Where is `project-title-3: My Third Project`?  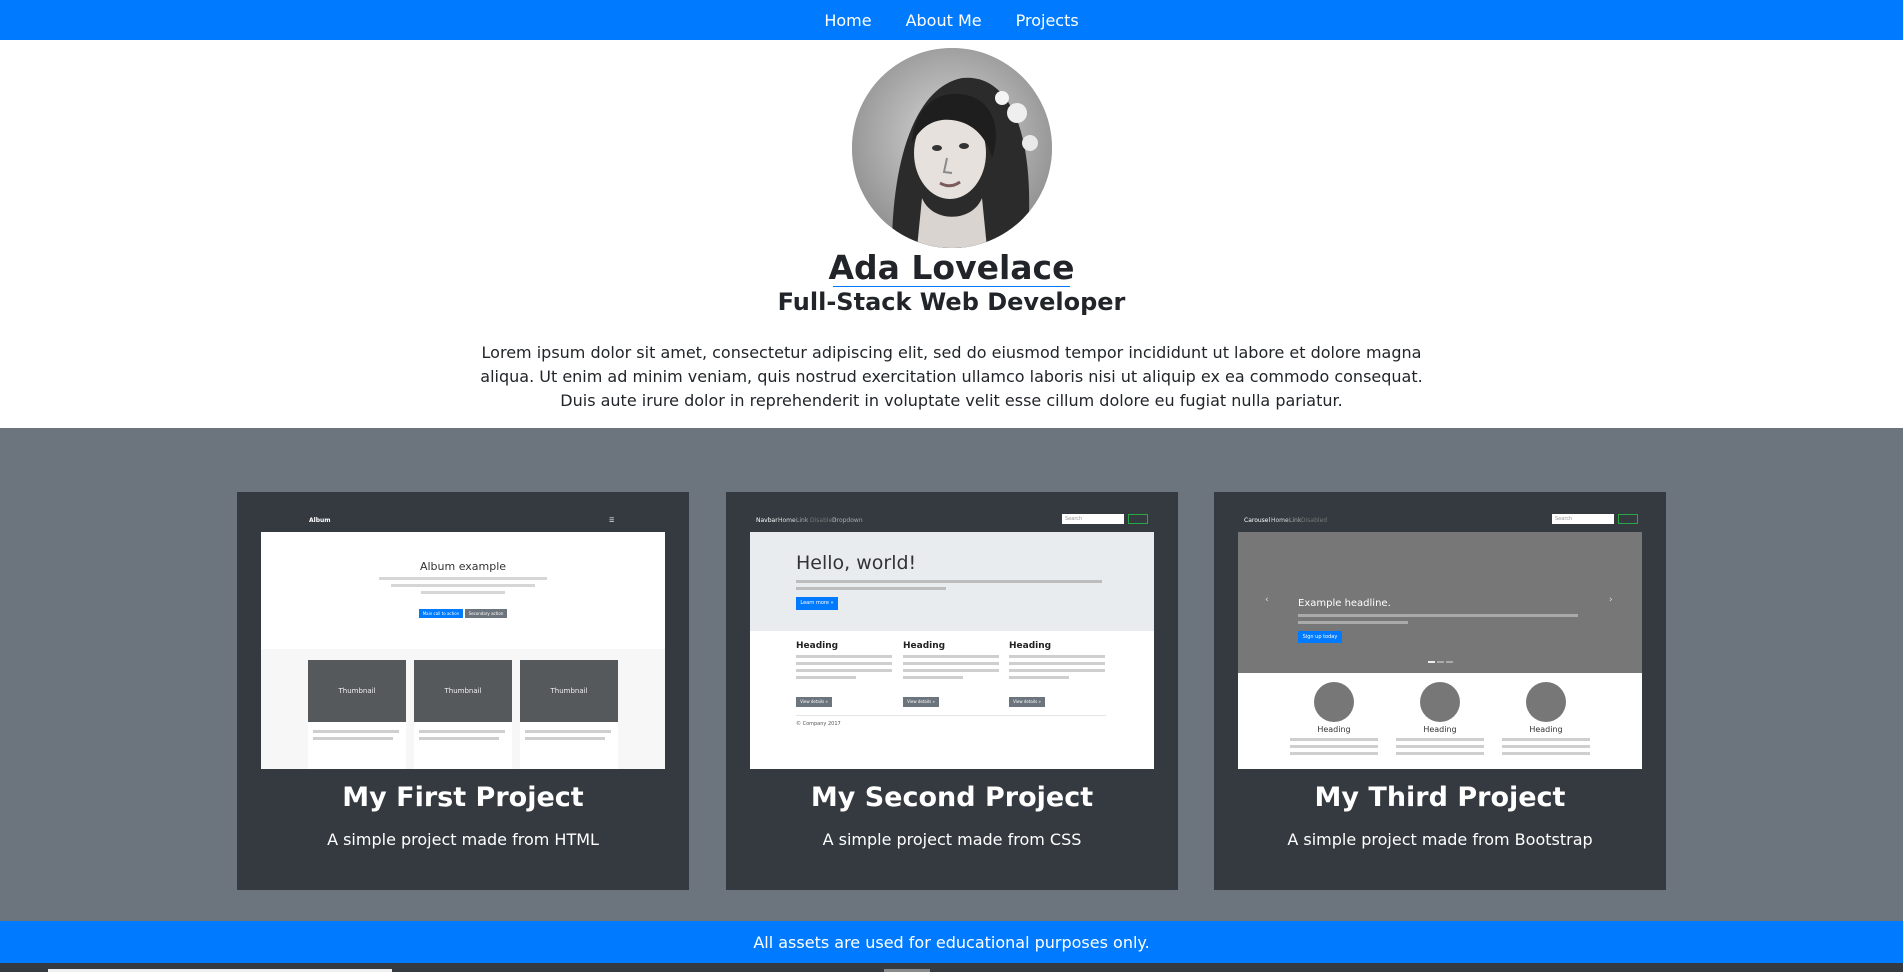 project-title-3: My Third Project is located at coordinates (1440, 797).